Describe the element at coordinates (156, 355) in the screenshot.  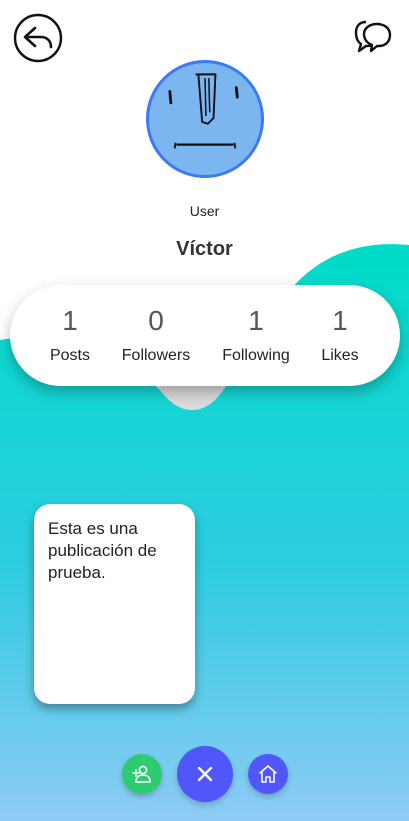
I see `stat-label: Followers` at that location.